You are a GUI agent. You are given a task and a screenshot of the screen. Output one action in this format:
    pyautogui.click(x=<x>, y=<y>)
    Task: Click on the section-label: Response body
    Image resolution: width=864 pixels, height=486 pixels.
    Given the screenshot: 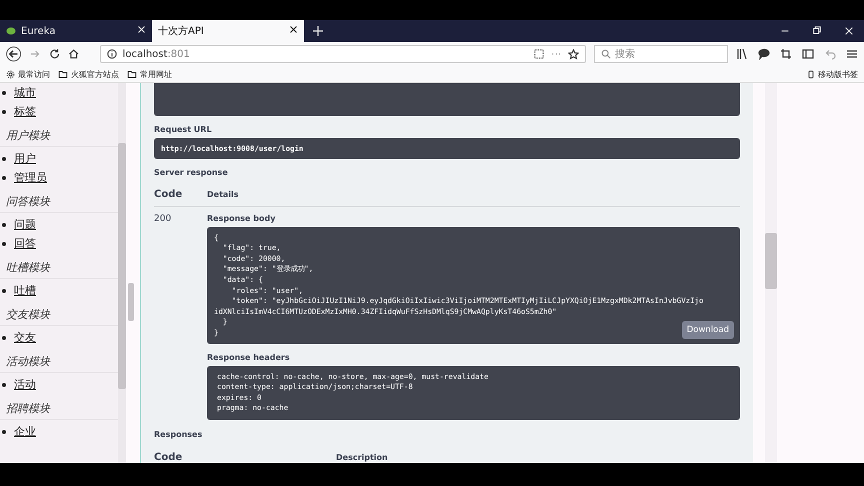 What is the action you would take?
    pyautogui.click(x=241, y=218)
    